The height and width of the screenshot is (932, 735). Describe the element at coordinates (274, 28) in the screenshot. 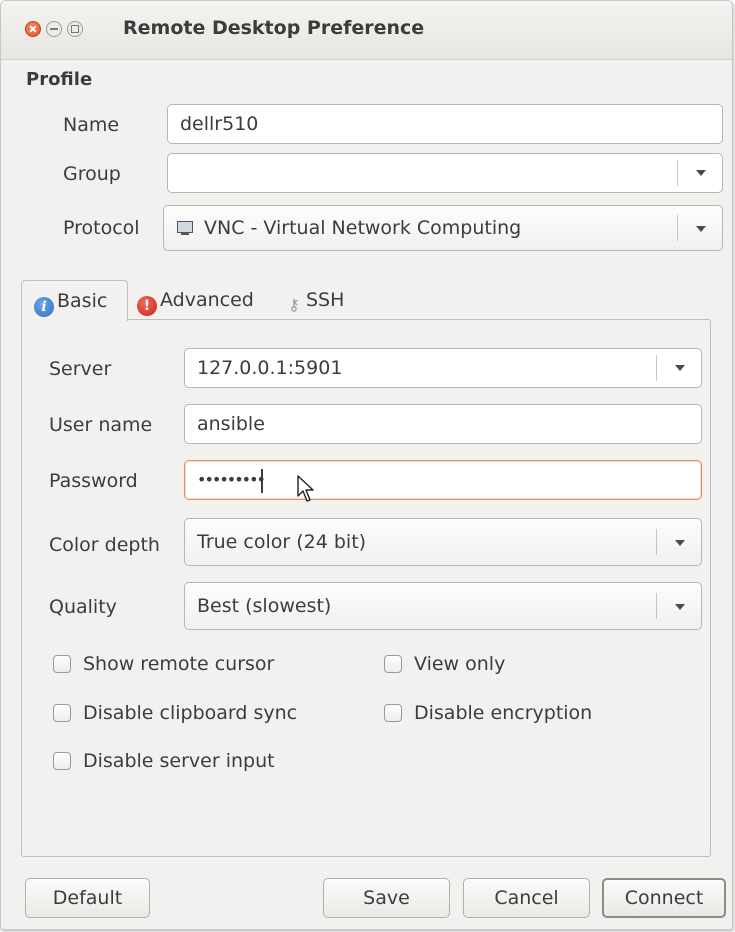

I see `window-title: Remote Desktop Preference` at that location.